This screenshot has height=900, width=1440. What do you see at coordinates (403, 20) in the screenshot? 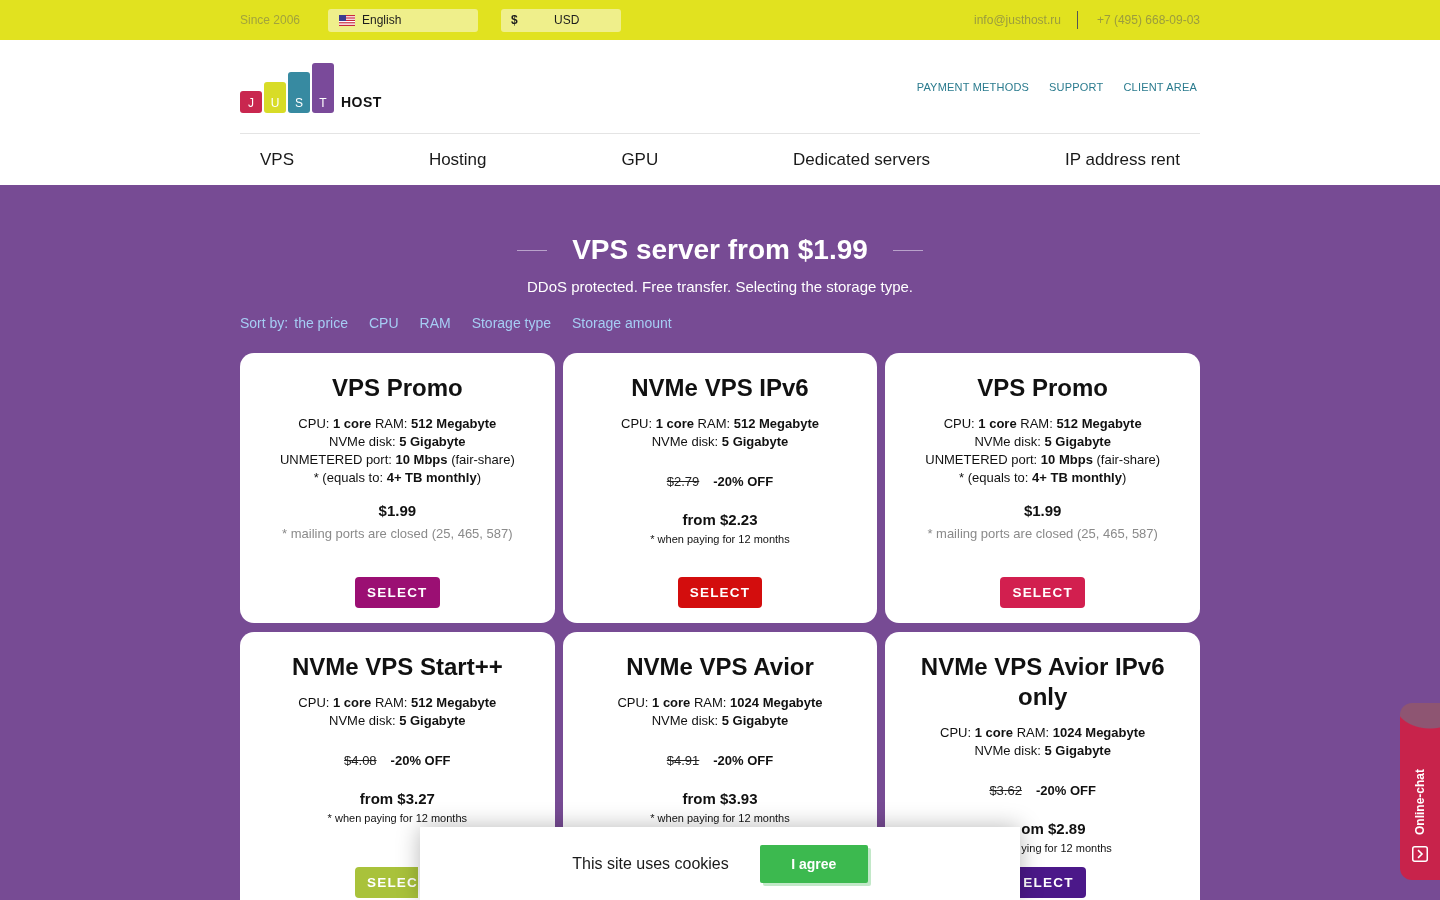
I see `language-select: English` at bounding box center [403, 20].